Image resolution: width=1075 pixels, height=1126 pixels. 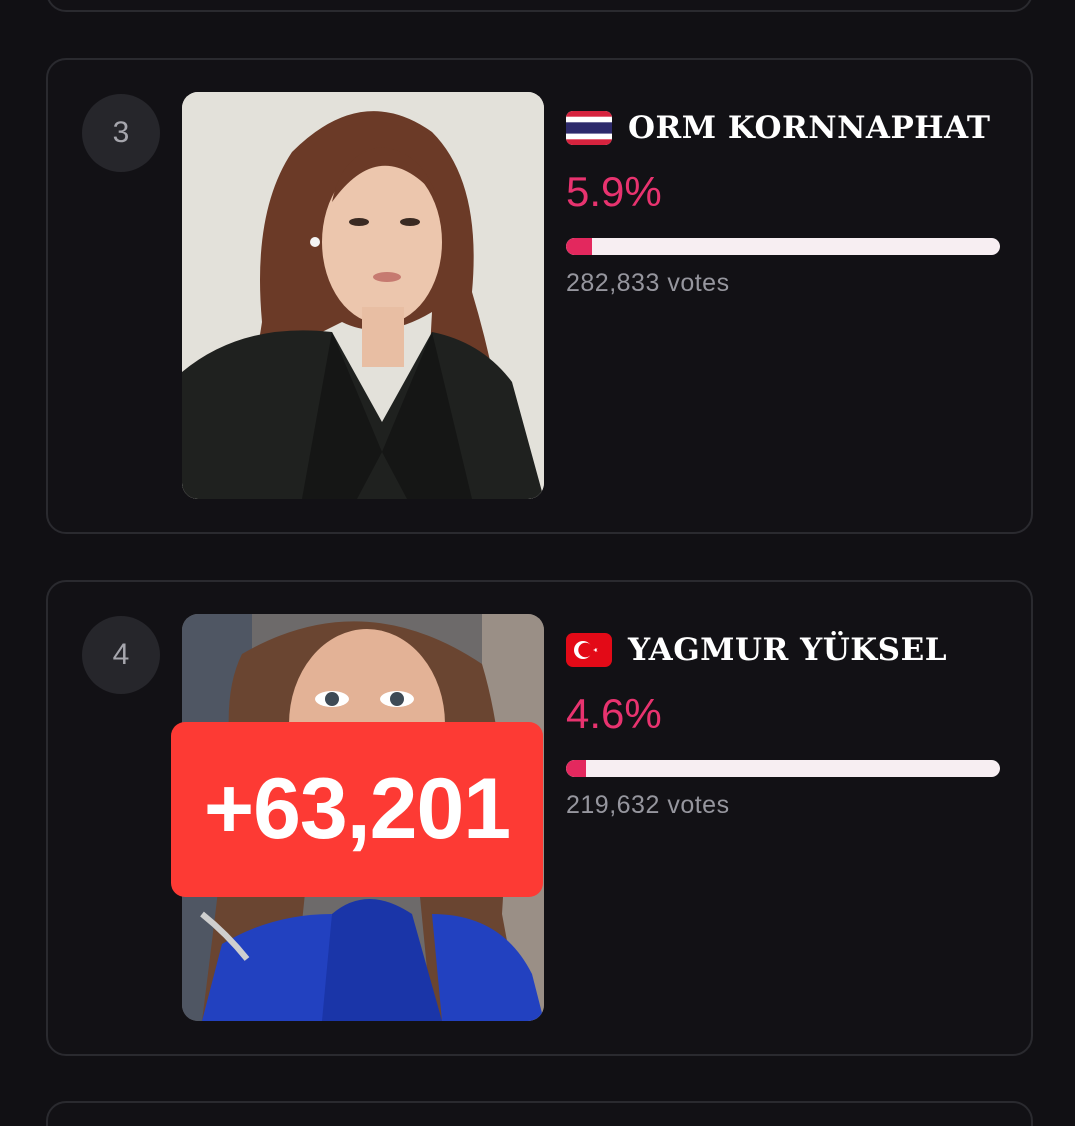 What do you see at coordinates (539, 1113) in the screenshot?
I see `leaderboard-card-partial-bottom` at bounding box center [539, 1113].